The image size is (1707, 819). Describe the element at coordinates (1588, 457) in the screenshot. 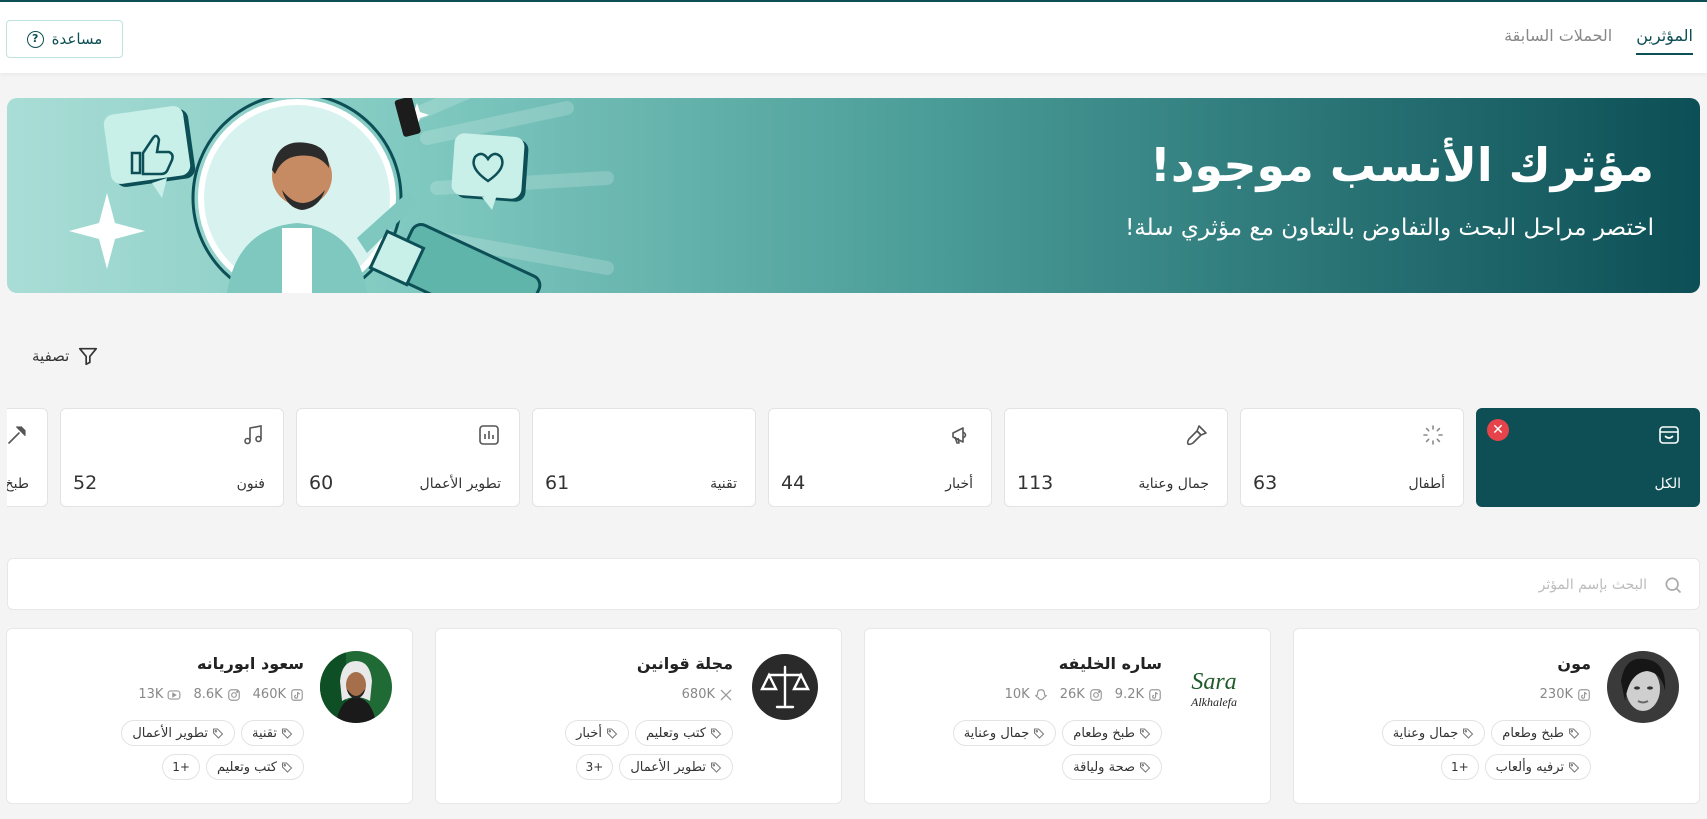

I see `category-all: ✕ الكل` at that location.